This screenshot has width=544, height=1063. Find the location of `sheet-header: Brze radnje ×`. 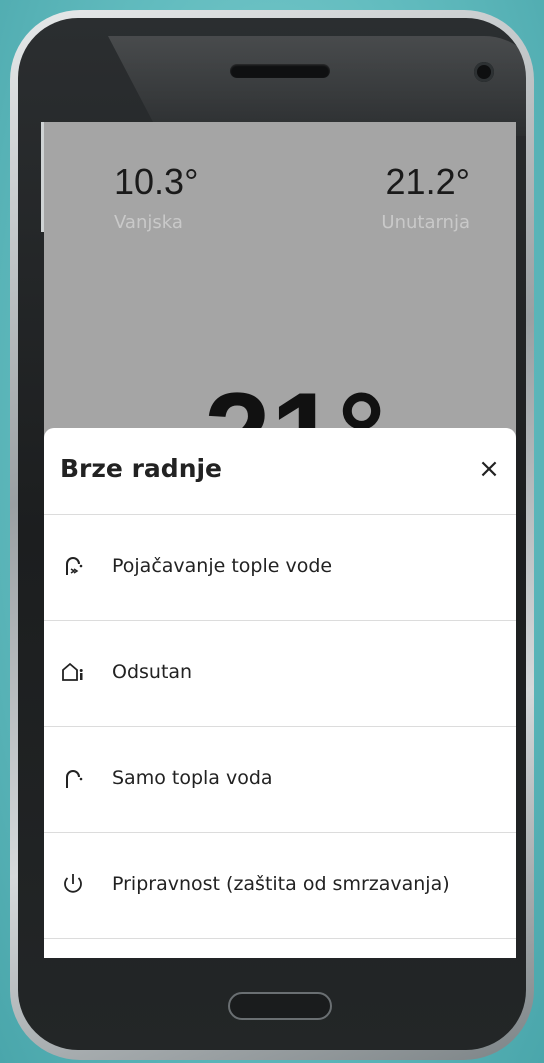

sheet-header: Brze radnje × is located at coordinates (280, 471).